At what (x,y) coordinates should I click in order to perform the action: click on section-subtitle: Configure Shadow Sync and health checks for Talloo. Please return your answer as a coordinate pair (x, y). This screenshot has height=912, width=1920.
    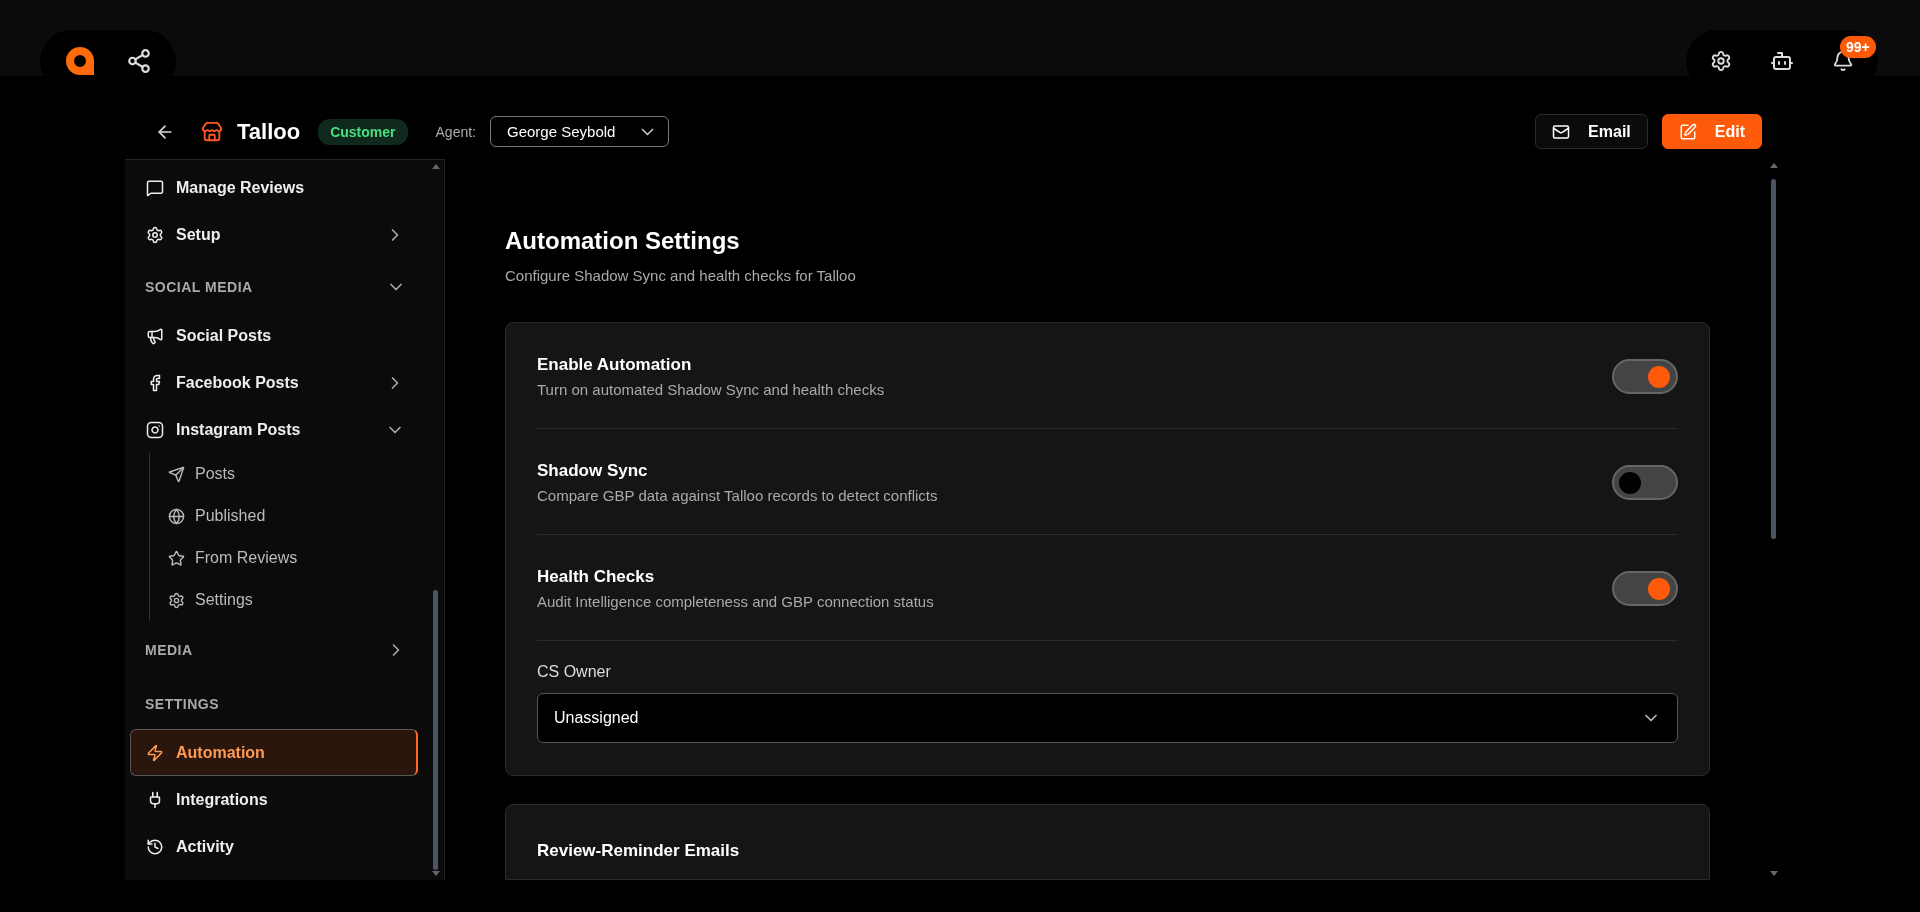
    Looking at the image, I should click on (681, 275).